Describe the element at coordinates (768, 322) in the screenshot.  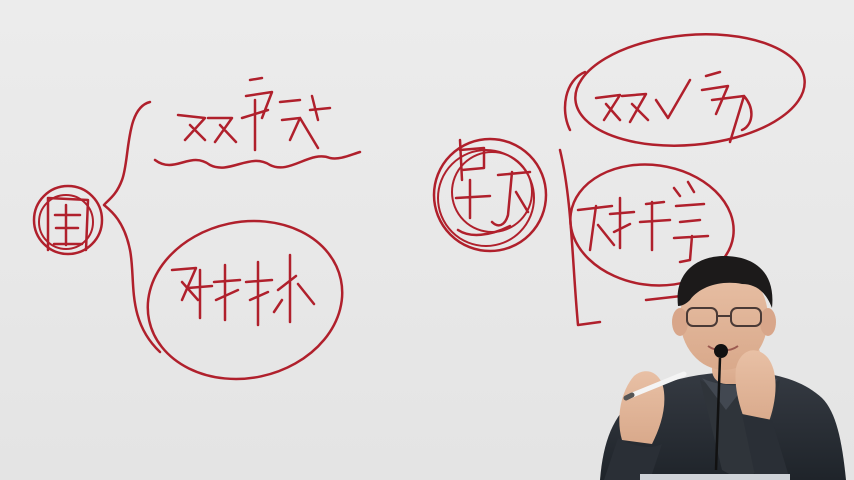
I see `presenter-ear-right` at that location.